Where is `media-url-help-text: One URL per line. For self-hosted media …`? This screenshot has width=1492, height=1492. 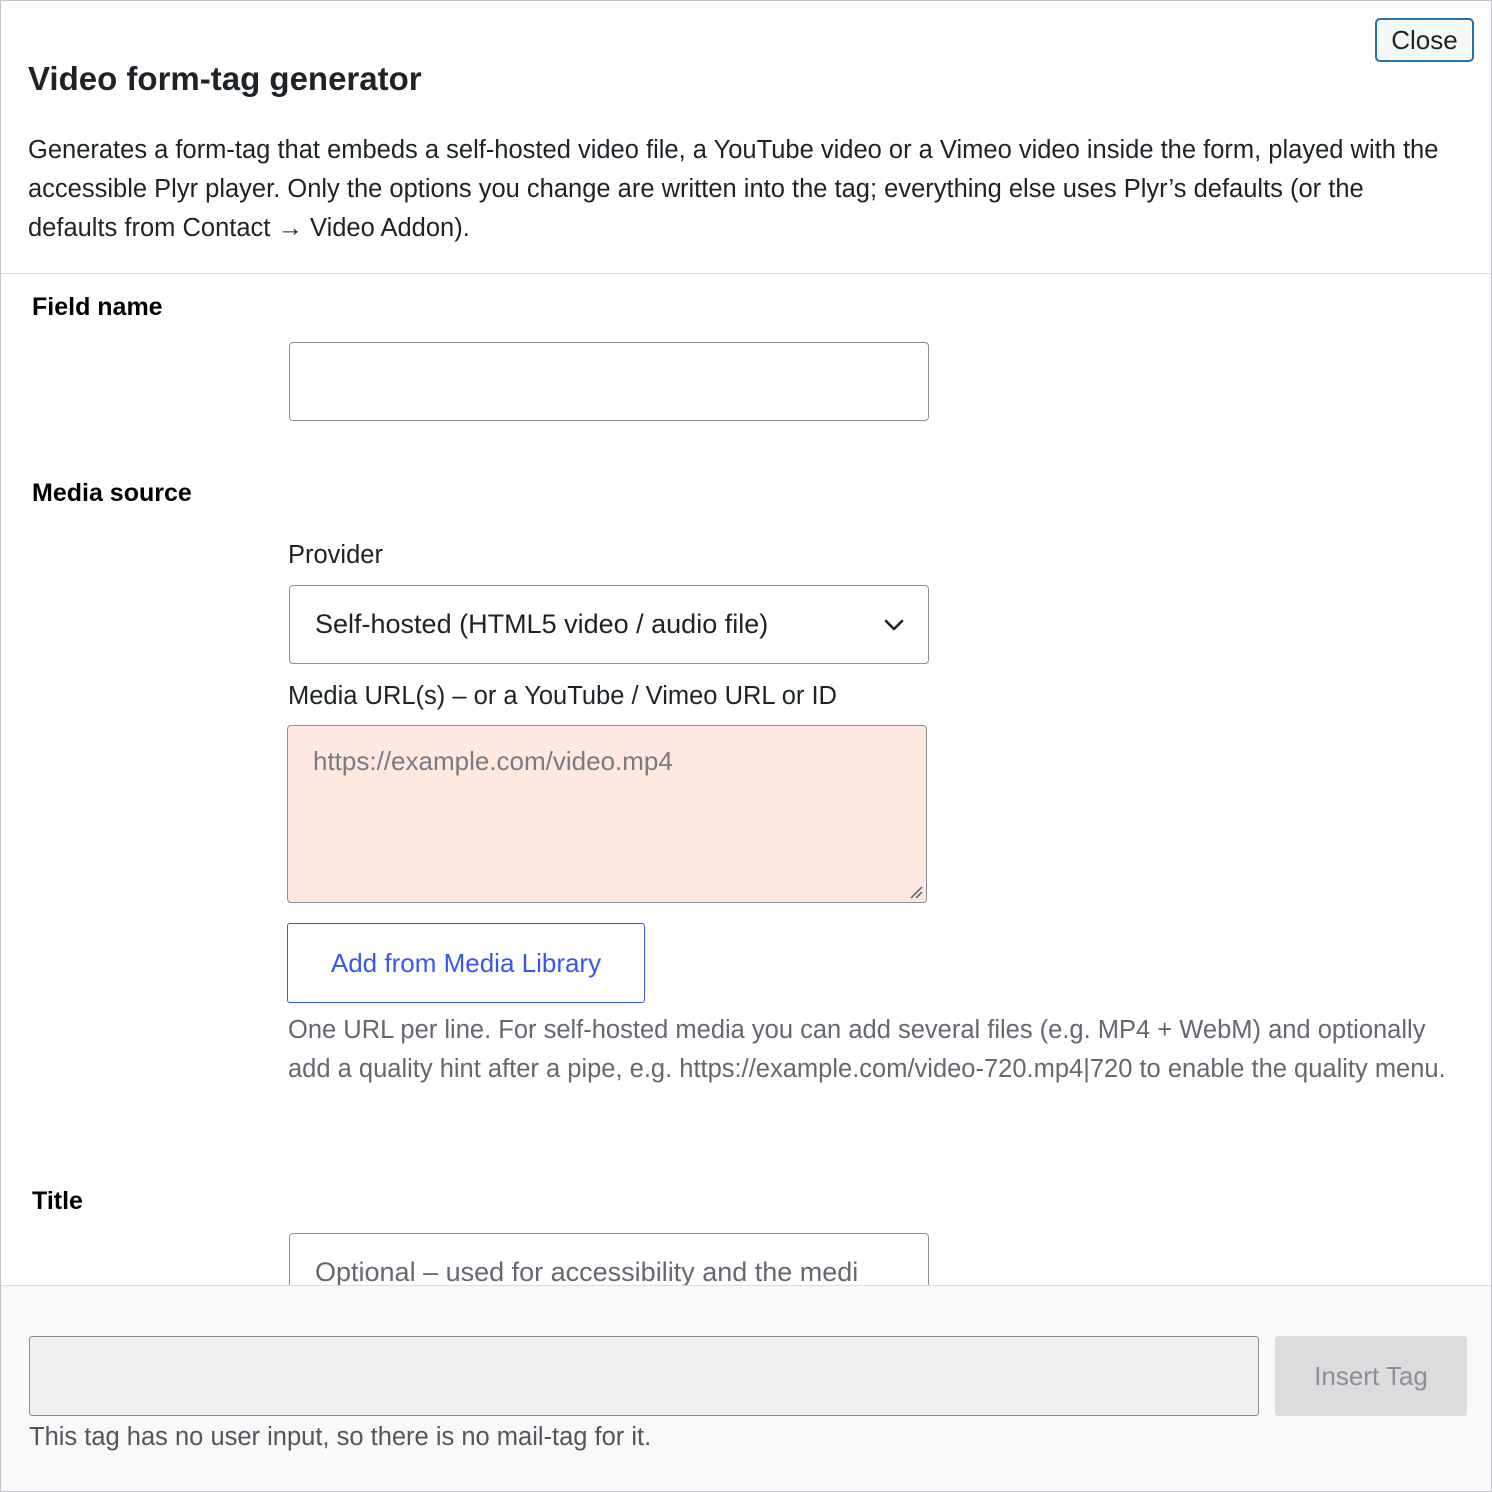
media-url-help-text: One URL per line. For self-hosted media … is located at coordinates (867, 1049).